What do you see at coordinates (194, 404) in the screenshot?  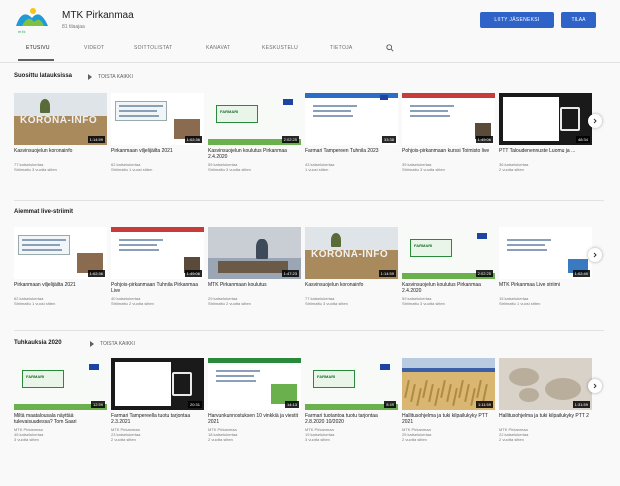 I see `video-duration: 20:31` at bounding box center [194, 404].